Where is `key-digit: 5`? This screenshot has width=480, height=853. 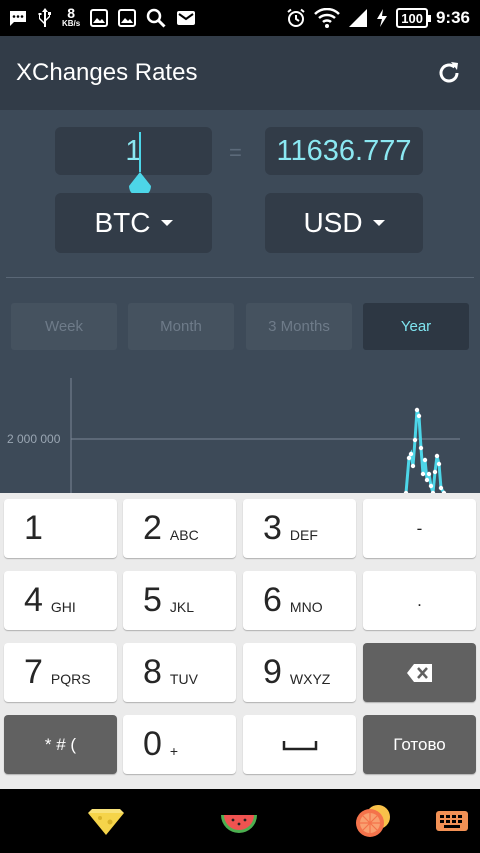
key-digit: 5 is located at coordinates (152, 600).